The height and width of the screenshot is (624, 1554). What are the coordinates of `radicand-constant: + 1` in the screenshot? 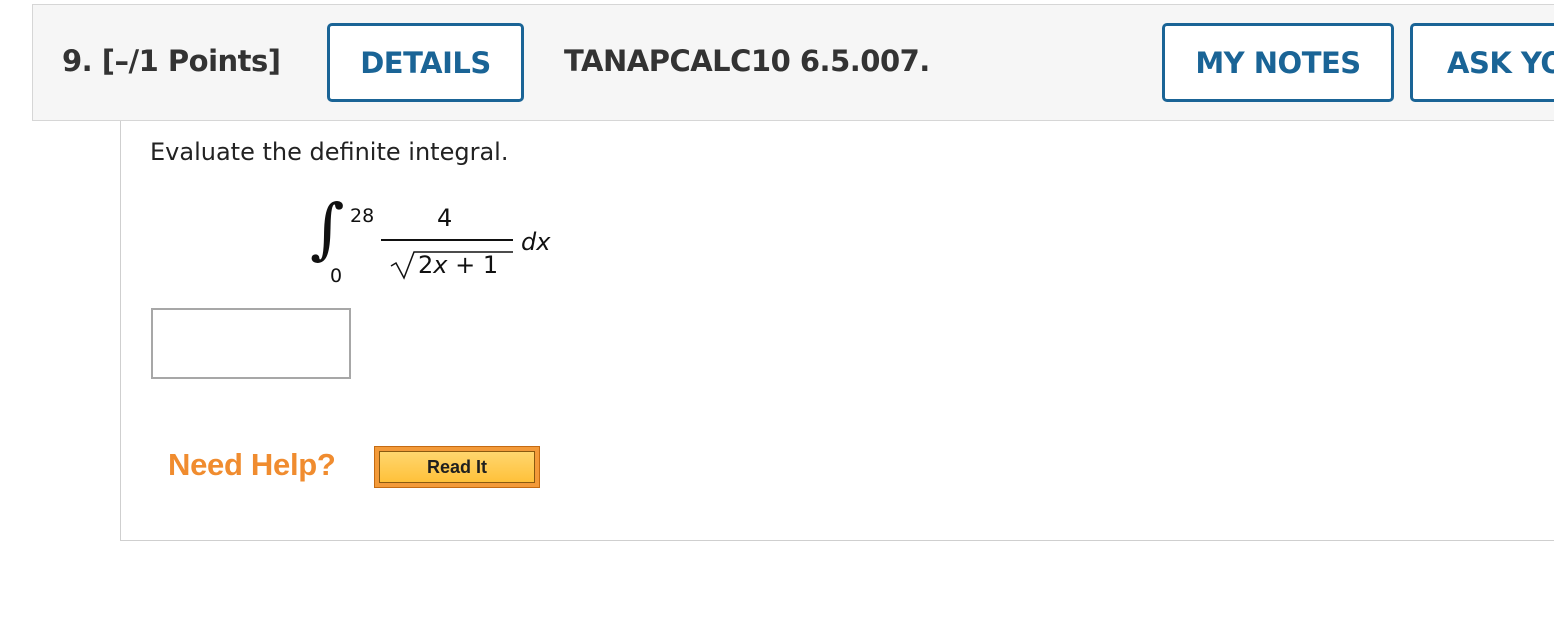 It's located at (473, 265).